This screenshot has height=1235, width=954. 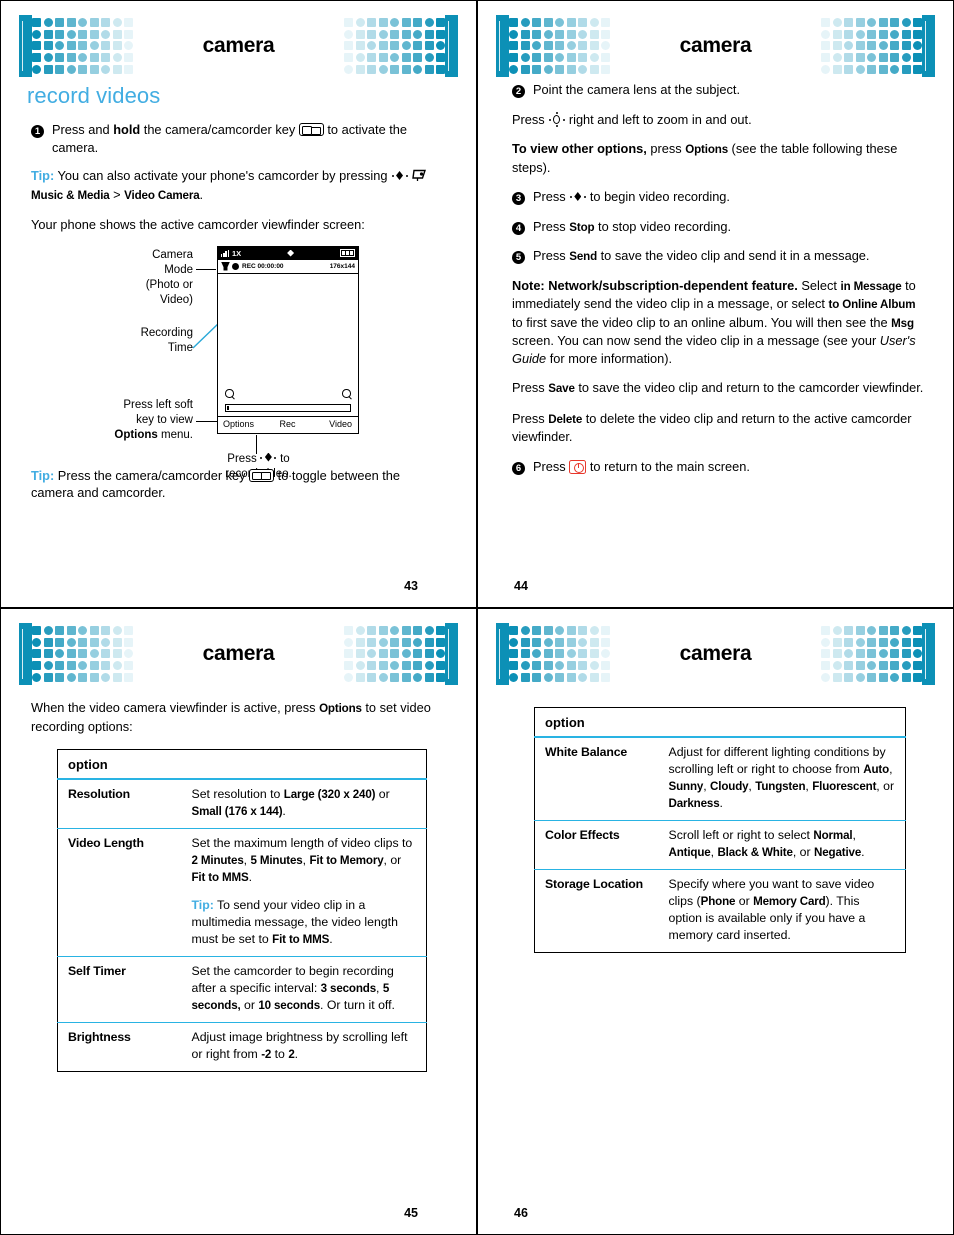 I want to click on softkey-center-label: Rec, so click(x=287, y=424).